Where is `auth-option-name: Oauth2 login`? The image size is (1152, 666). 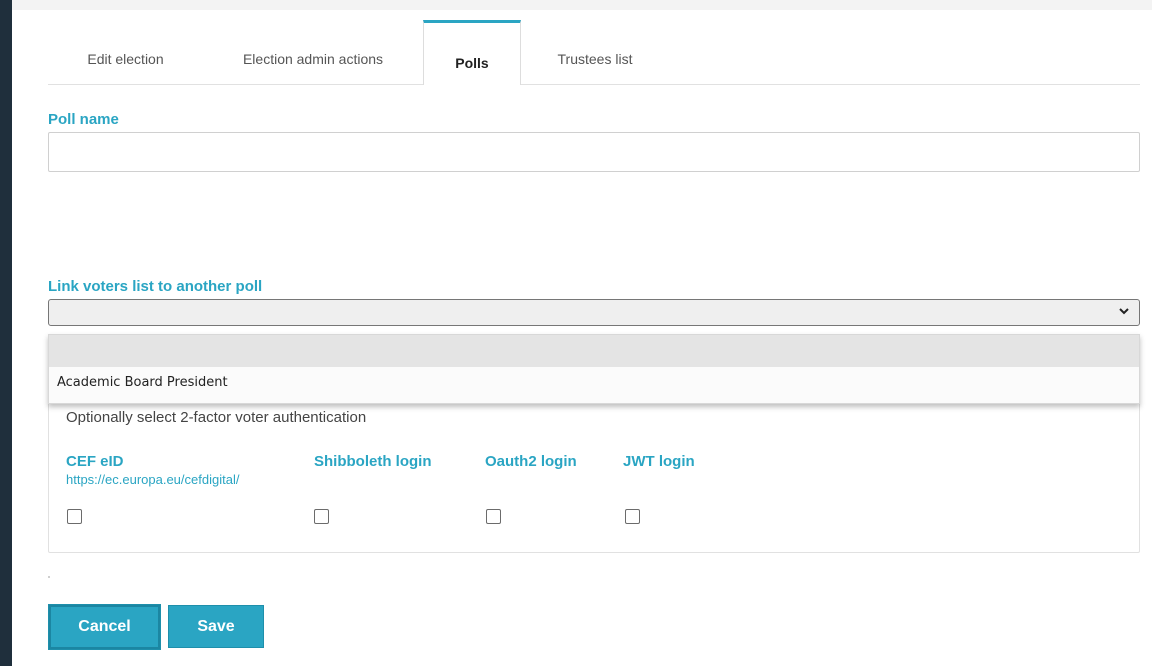 auth-option-name: Oauth2 login is located at coordinates (531, 461).